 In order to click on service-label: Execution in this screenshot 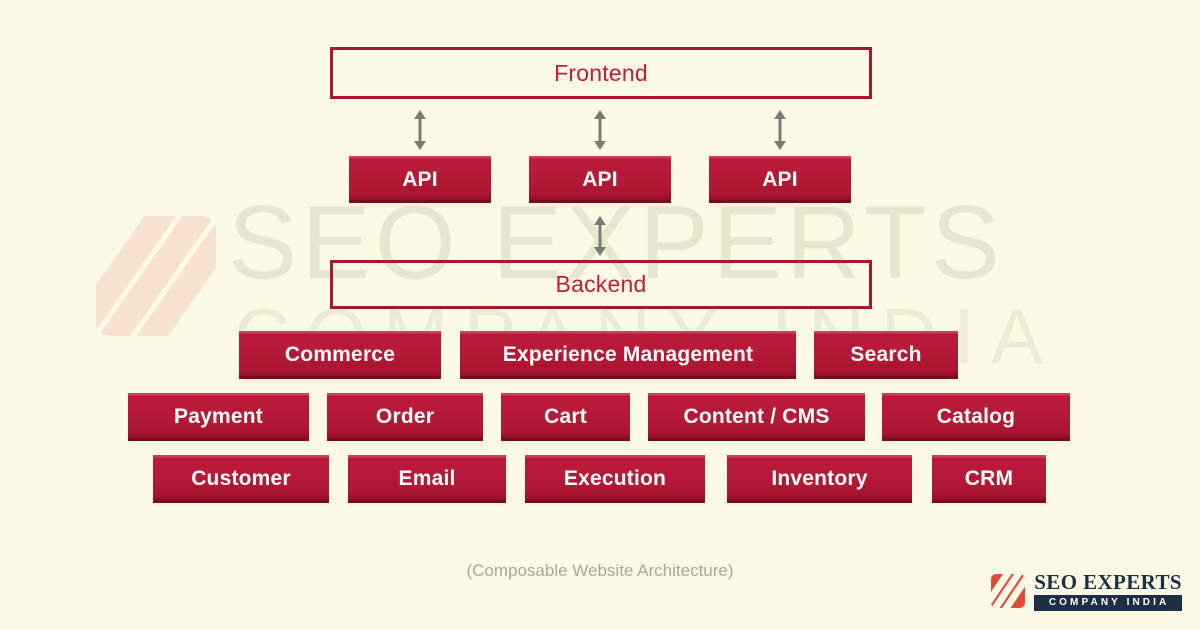, I will do `click(615, 478)`.